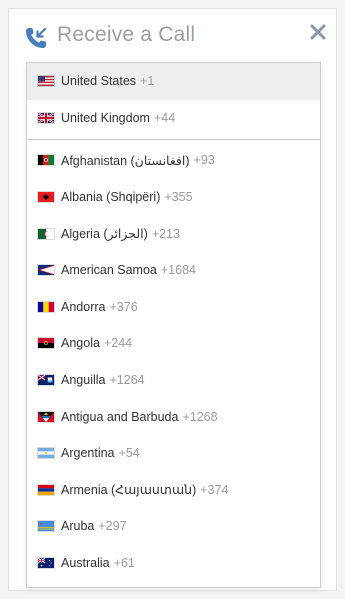 This screenshot has height=599, width=345. What do you see at coordinates (46, 270) in the screenshot?
I see `flag-as-icon` at bounding box center [46, 270].